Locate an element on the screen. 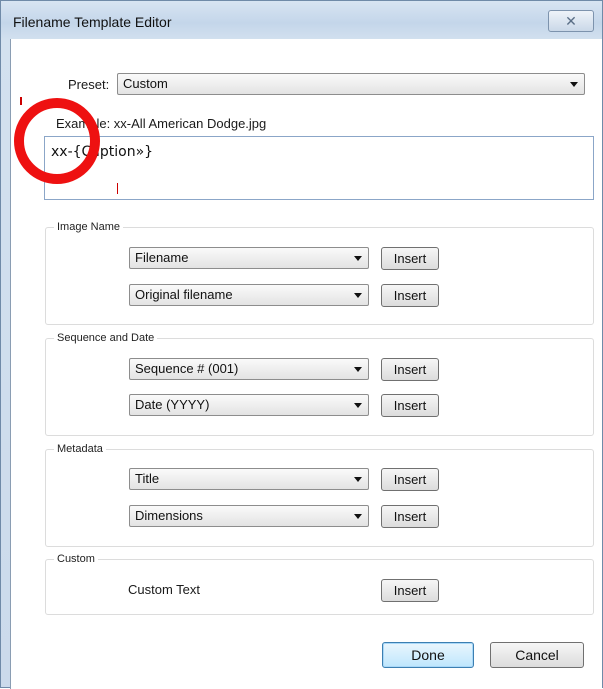 Image resolution: width=603 pixels, height=689 pixels. metadata-select-2-value: Dimensions is located at coordinates (169, 515).